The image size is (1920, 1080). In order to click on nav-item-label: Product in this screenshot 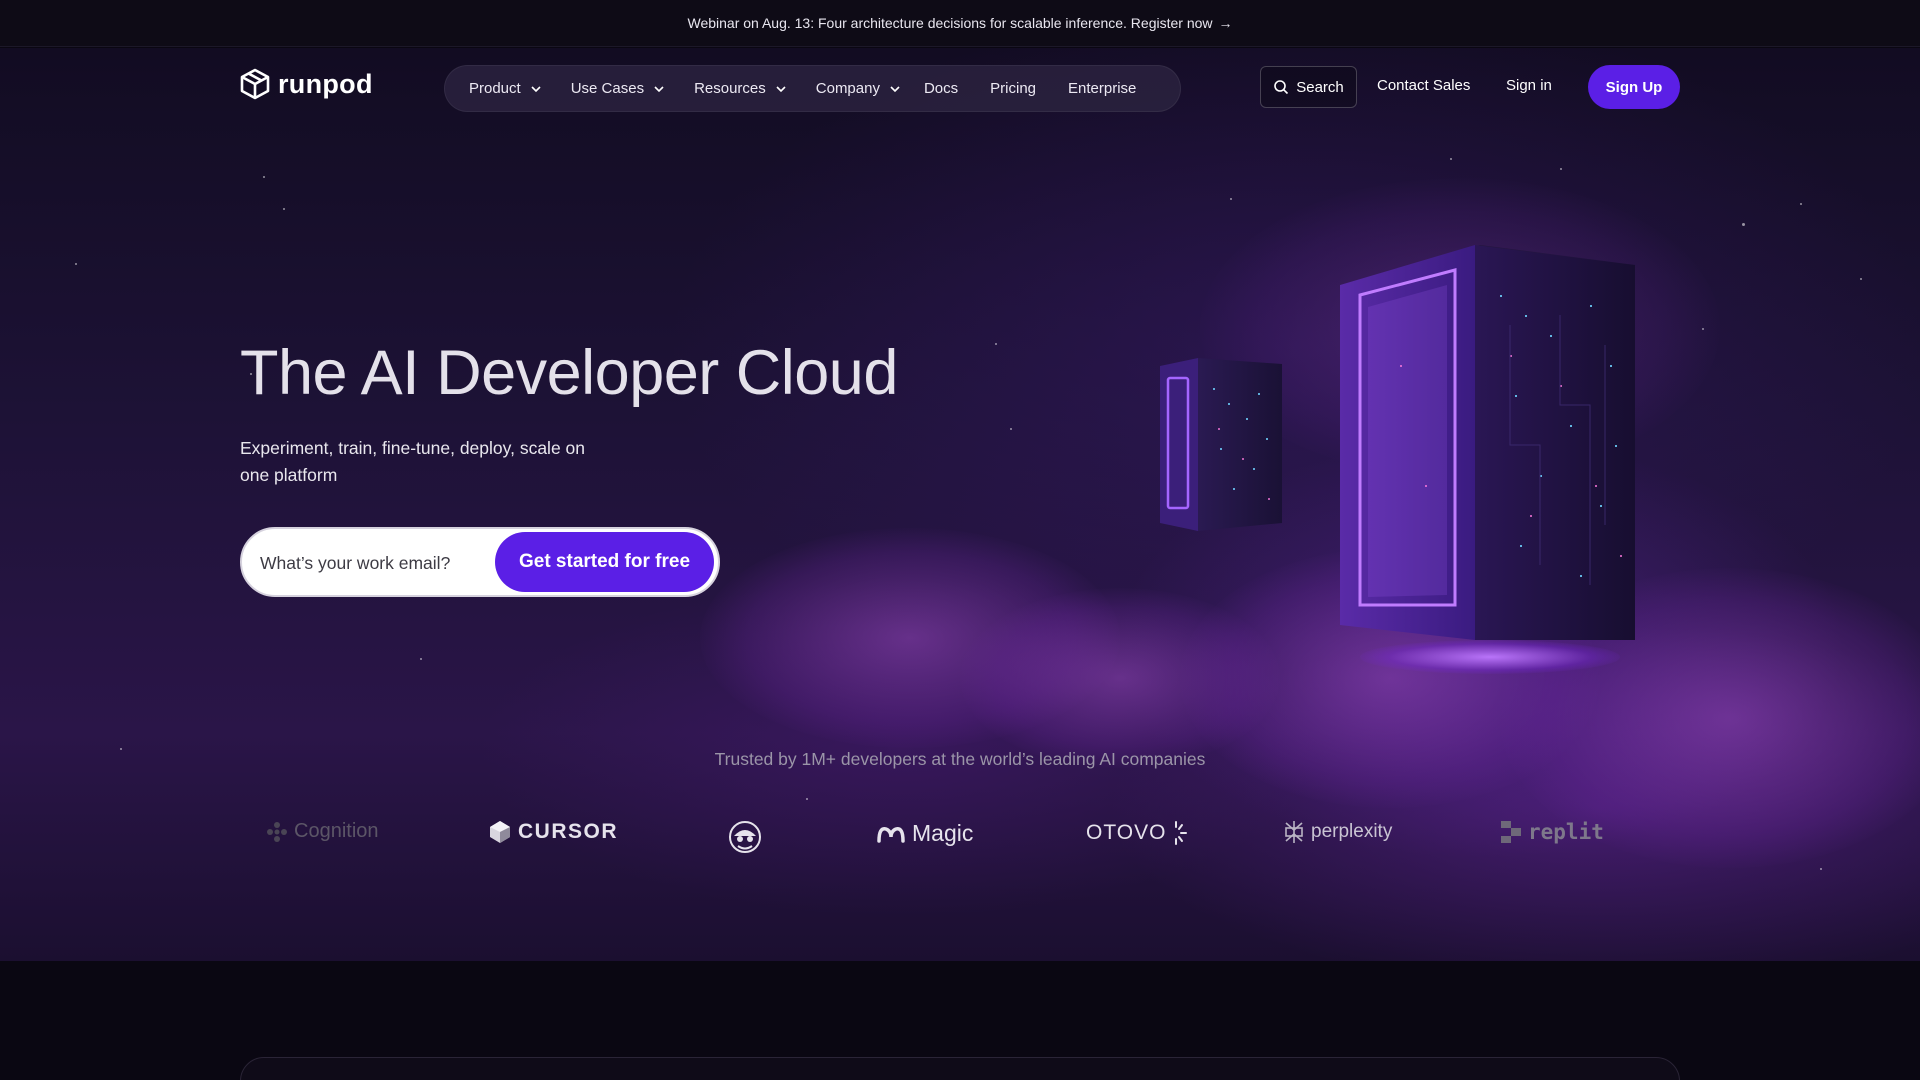, I will do `click(495, 88)`.